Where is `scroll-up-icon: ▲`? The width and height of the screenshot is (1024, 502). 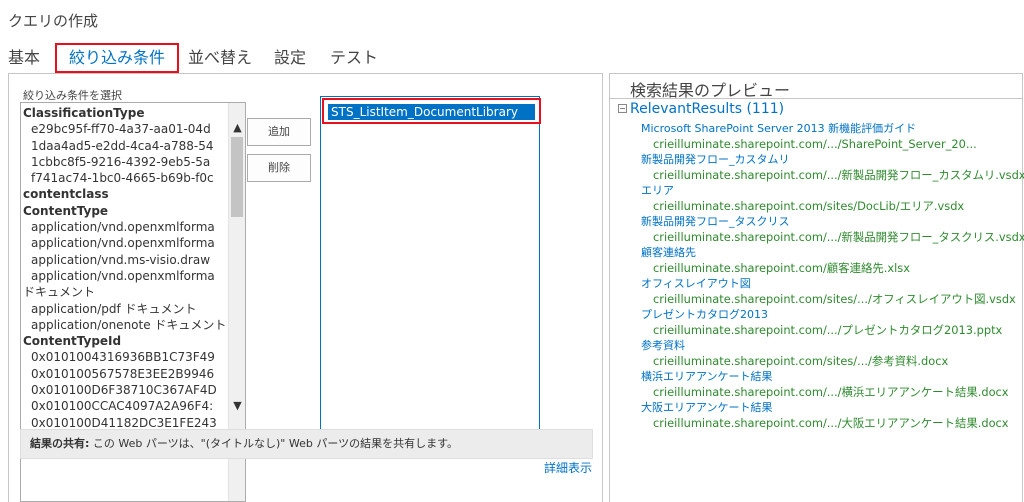 scroll-up-icon: ▲ is located at coordinates (237, 127).